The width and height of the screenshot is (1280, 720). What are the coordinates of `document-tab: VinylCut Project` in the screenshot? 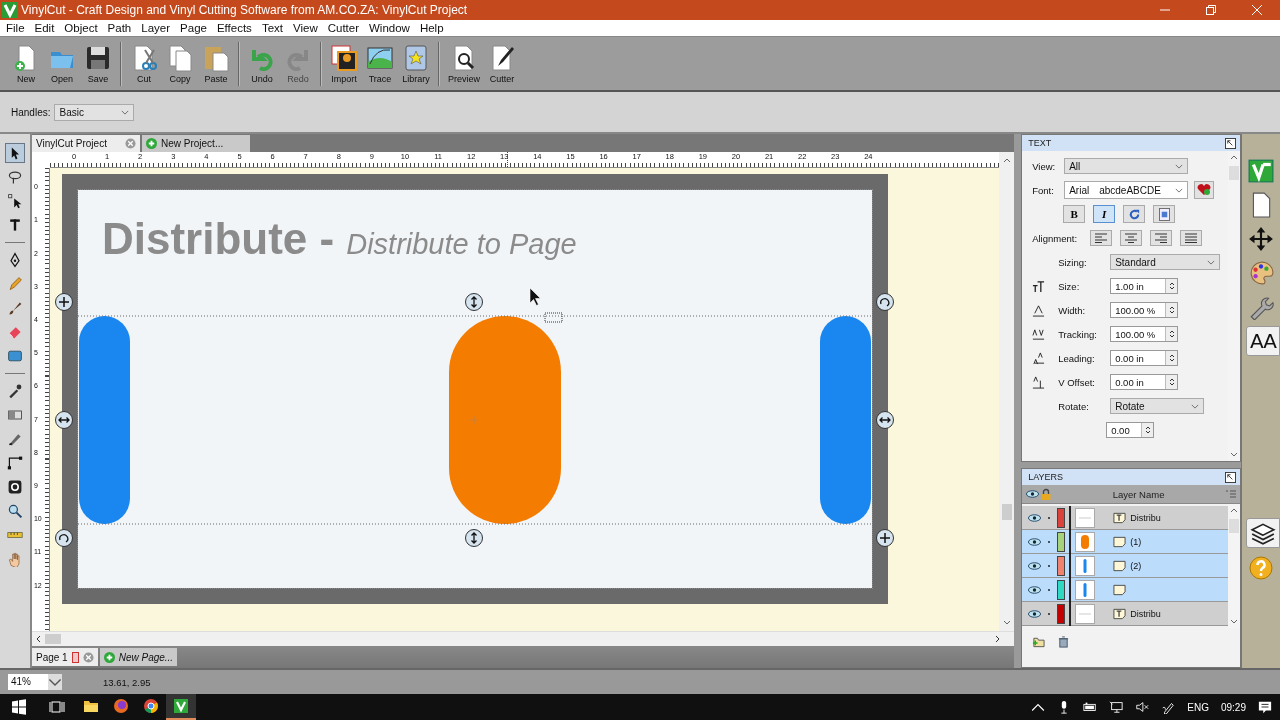 It's located at (85, 144).